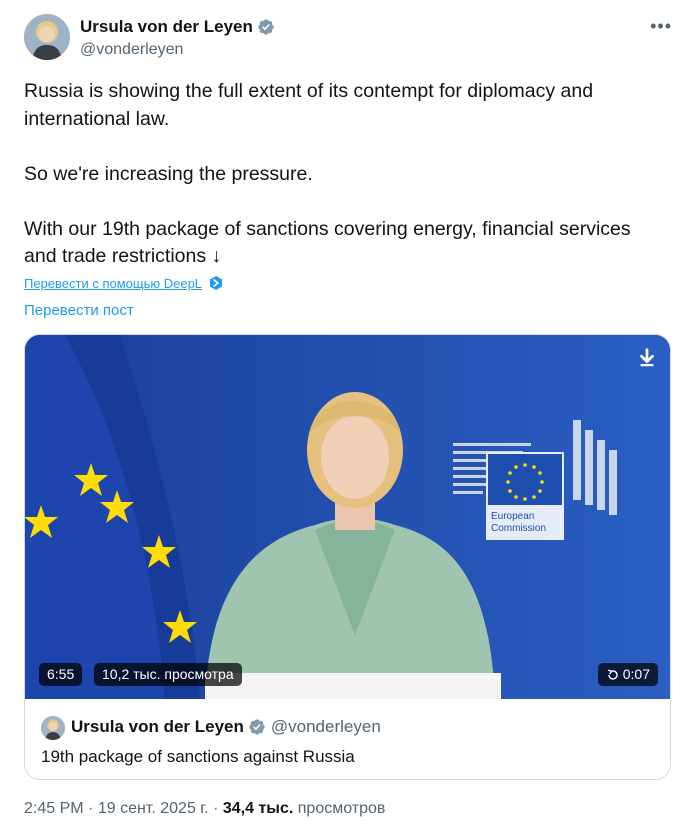 This screenshot has width=690, height=840. I want to click on video-remaining-badge: 0:07, so click(627, 674).